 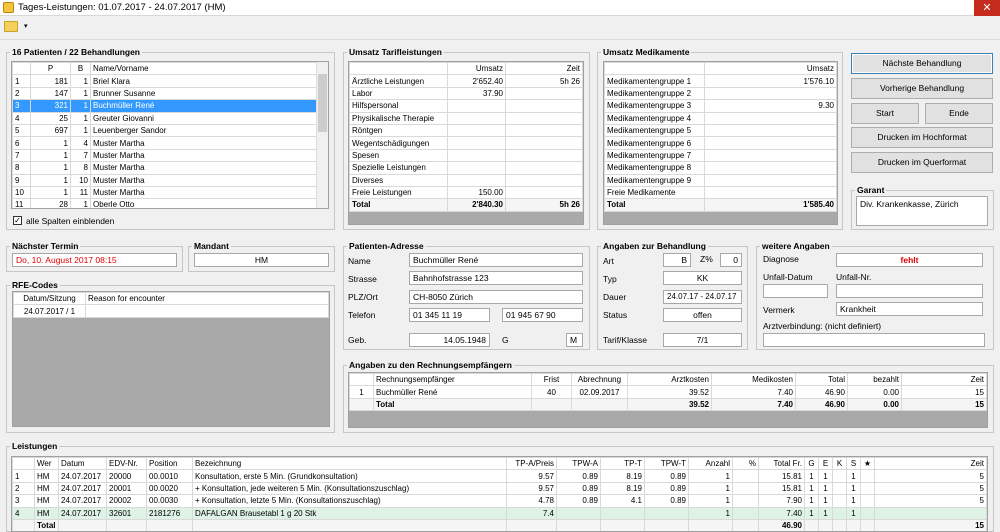 What do you see at coordinates (922, 88) in the screenshot?
I see `prev-treatment-button: Vorherige Behandlung` at bounding box center [922, 88].